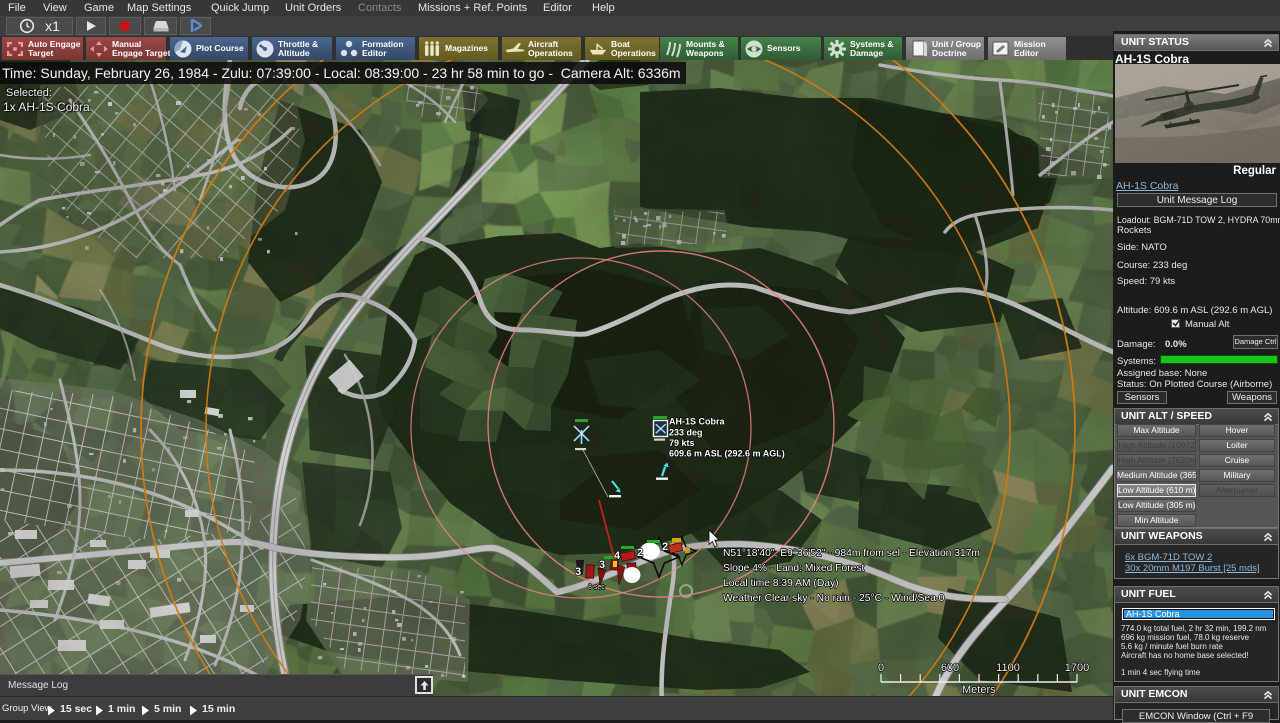  Describe the element at coordinates (794, 568) in the screenshot. I see `svg-text:Slope 4% - Land: Mixed Fores: Slope 4% - Land: Mixed Forest` at that location.